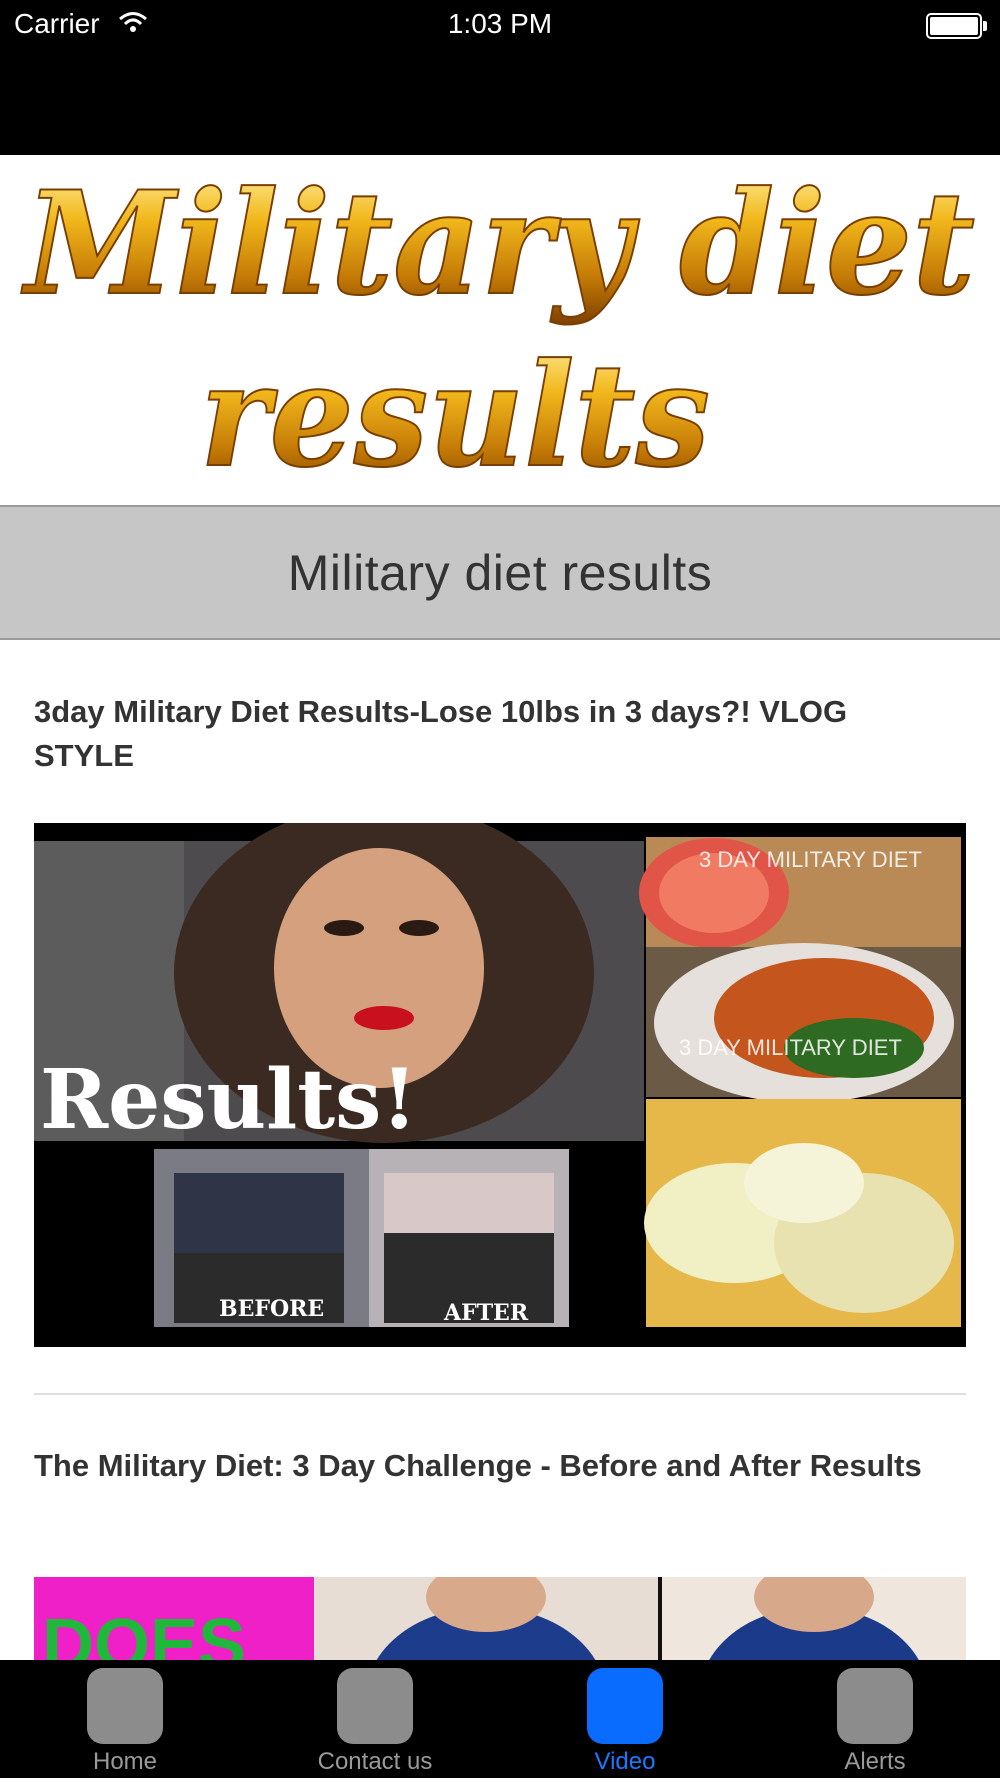 This screenshot has height=1778, width=1000. What do you see at coordinates (125, 1762) in the screenshot?
I see `tab-label: Home` at bounding box center [125, 1762].